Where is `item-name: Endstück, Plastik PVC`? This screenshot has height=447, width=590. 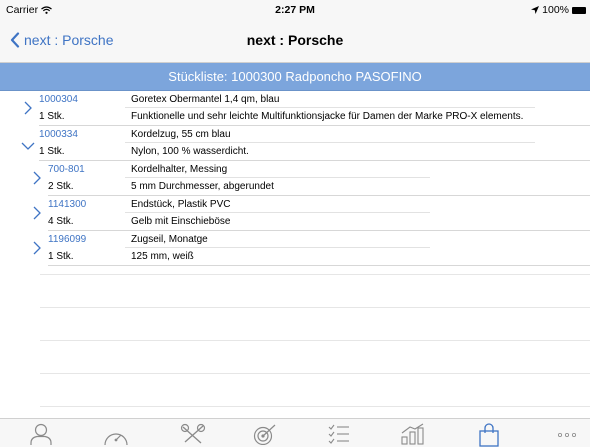 item-name: Endstück, Plastik PVC is located at coordinates (181, 204).